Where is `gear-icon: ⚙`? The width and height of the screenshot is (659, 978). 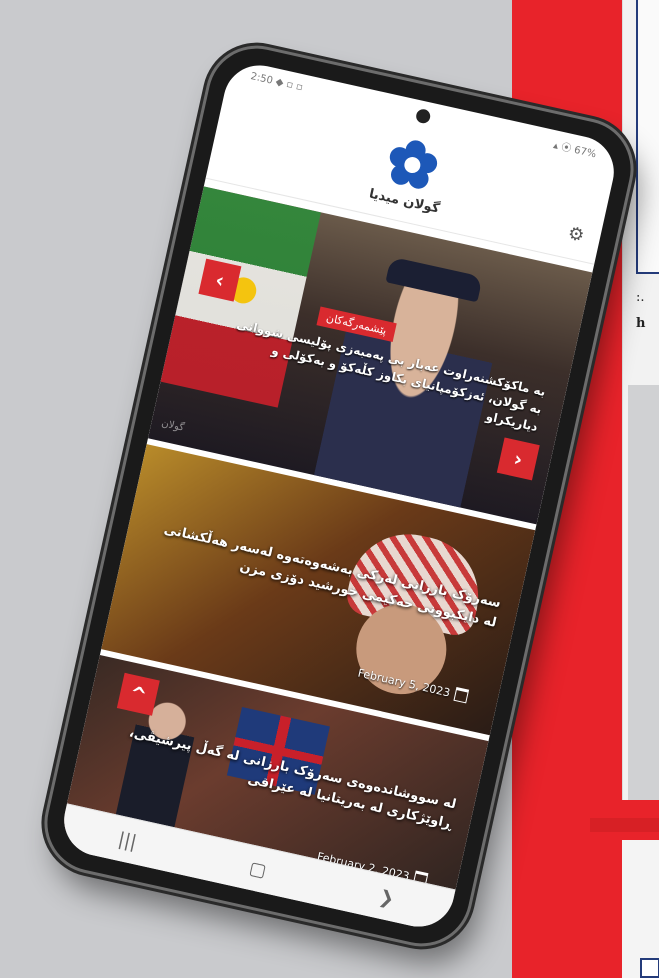
gear-icon: ⚙ is located at coordinates (576, 235).